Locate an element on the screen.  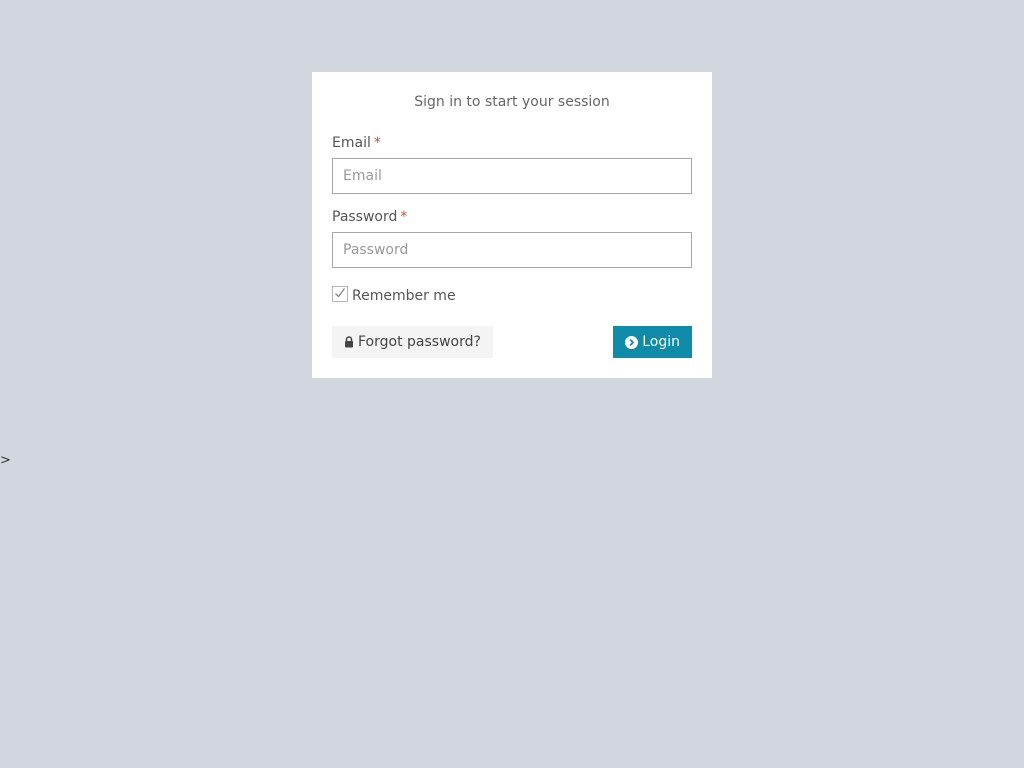
email-group: Email * is located at coordinates (512, 164).